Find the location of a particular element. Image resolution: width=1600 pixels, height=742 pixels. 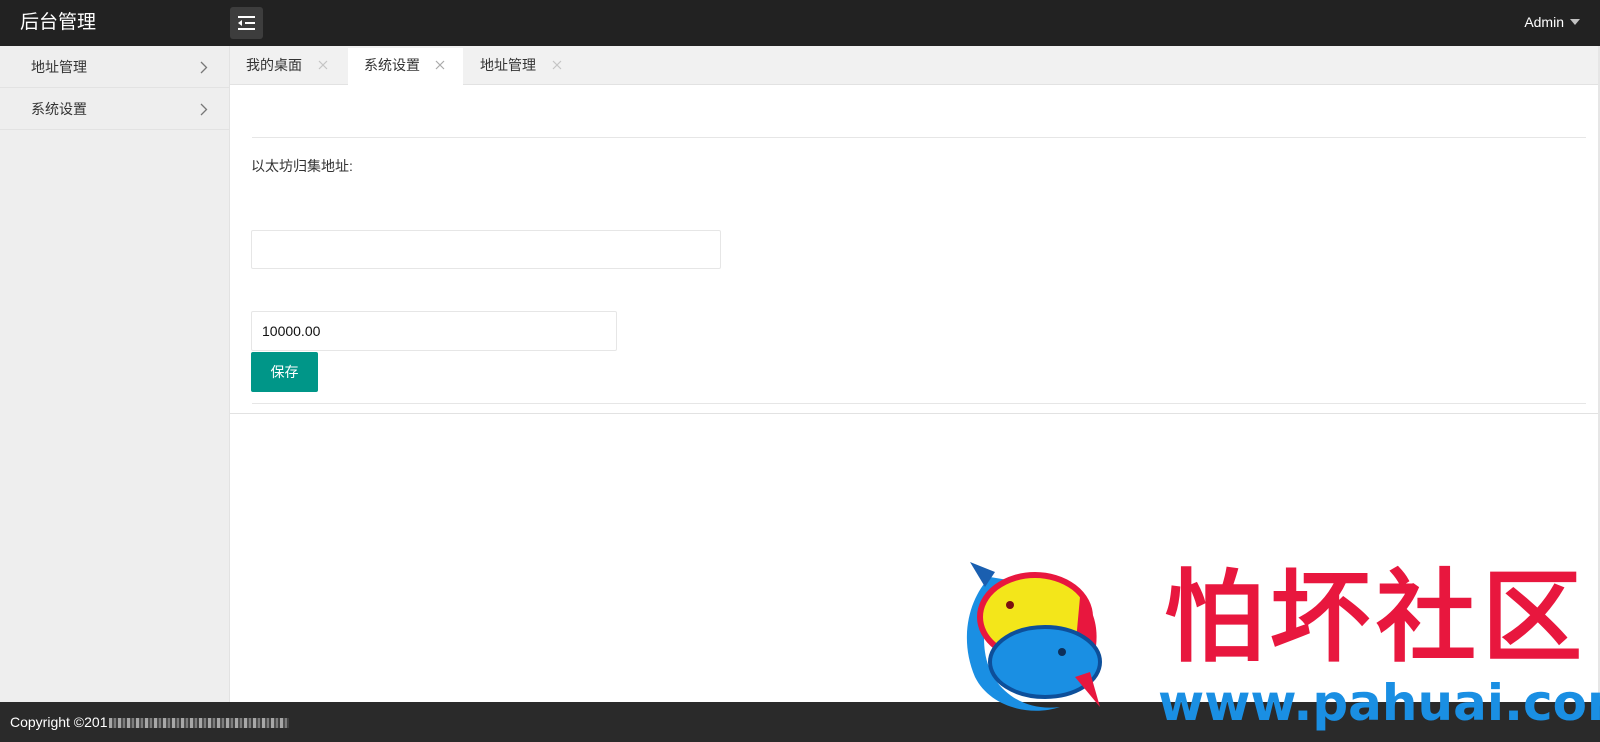

amount-input is located at coordinates (434, 331).